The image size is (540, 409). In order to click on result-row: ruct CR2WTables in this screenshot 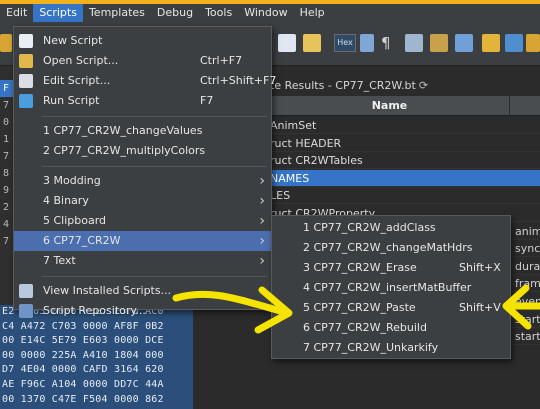, I will do `click(405, 161)`.